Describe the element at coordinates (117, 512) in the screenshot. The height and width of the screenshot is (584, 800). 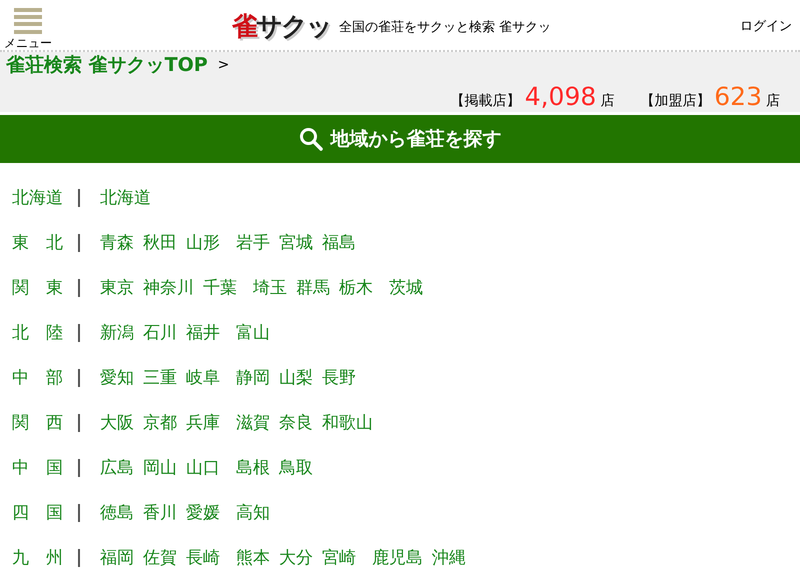
I see `prefecture-link: 徳島` at that location.